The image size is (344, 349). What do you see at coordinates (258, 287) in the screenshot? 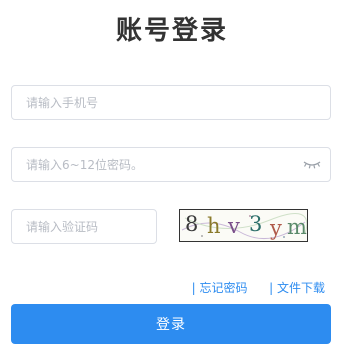
I see `auxiliary-links: | 忘记密码 | 文件下载` at bounding box center [258, 287].